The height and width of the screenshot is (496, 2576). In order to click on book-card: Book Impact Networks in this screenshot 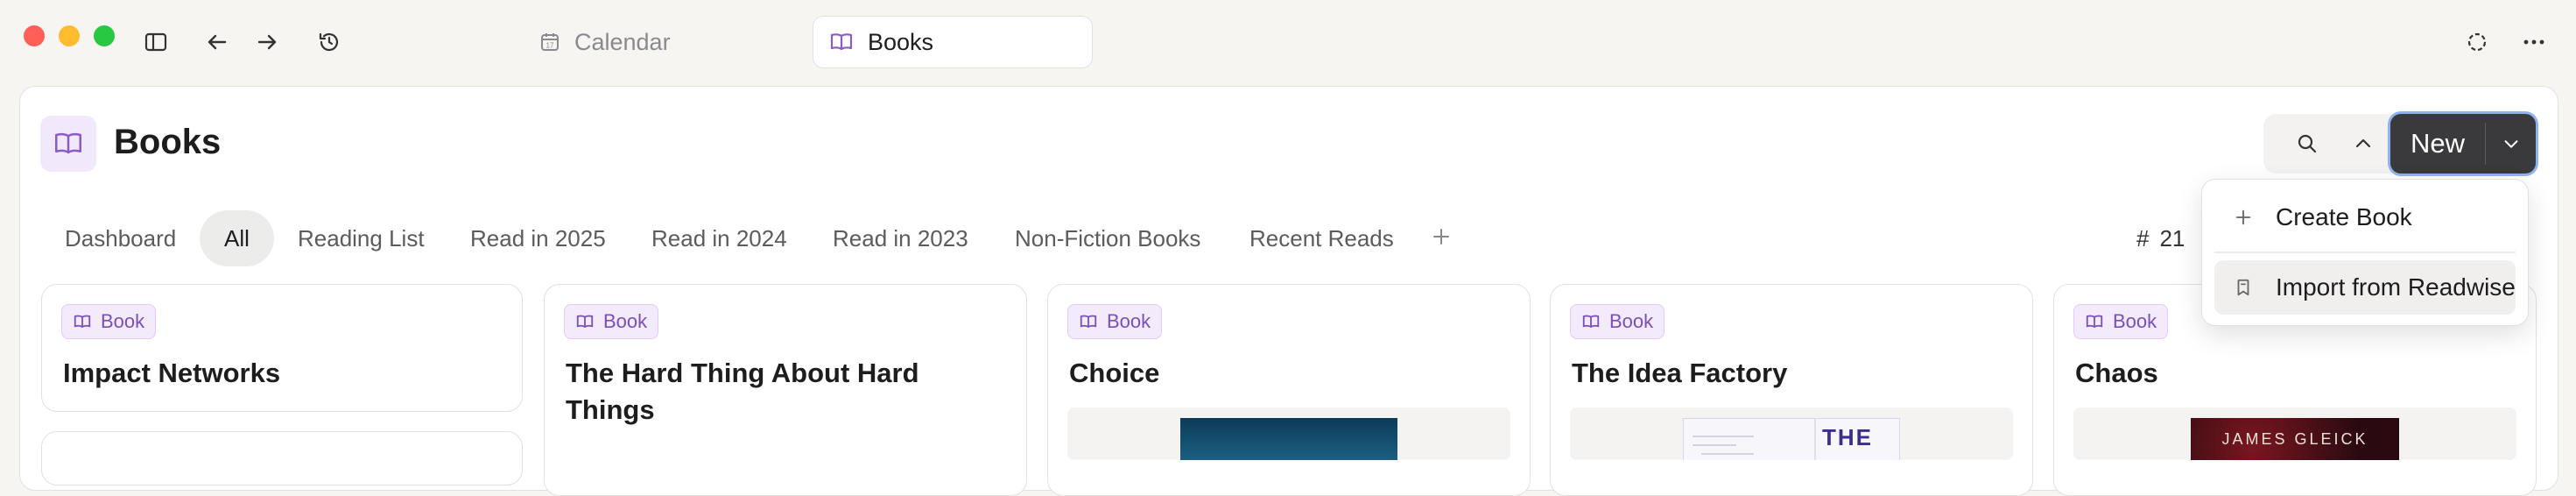, I will do `click(282, 348)`.